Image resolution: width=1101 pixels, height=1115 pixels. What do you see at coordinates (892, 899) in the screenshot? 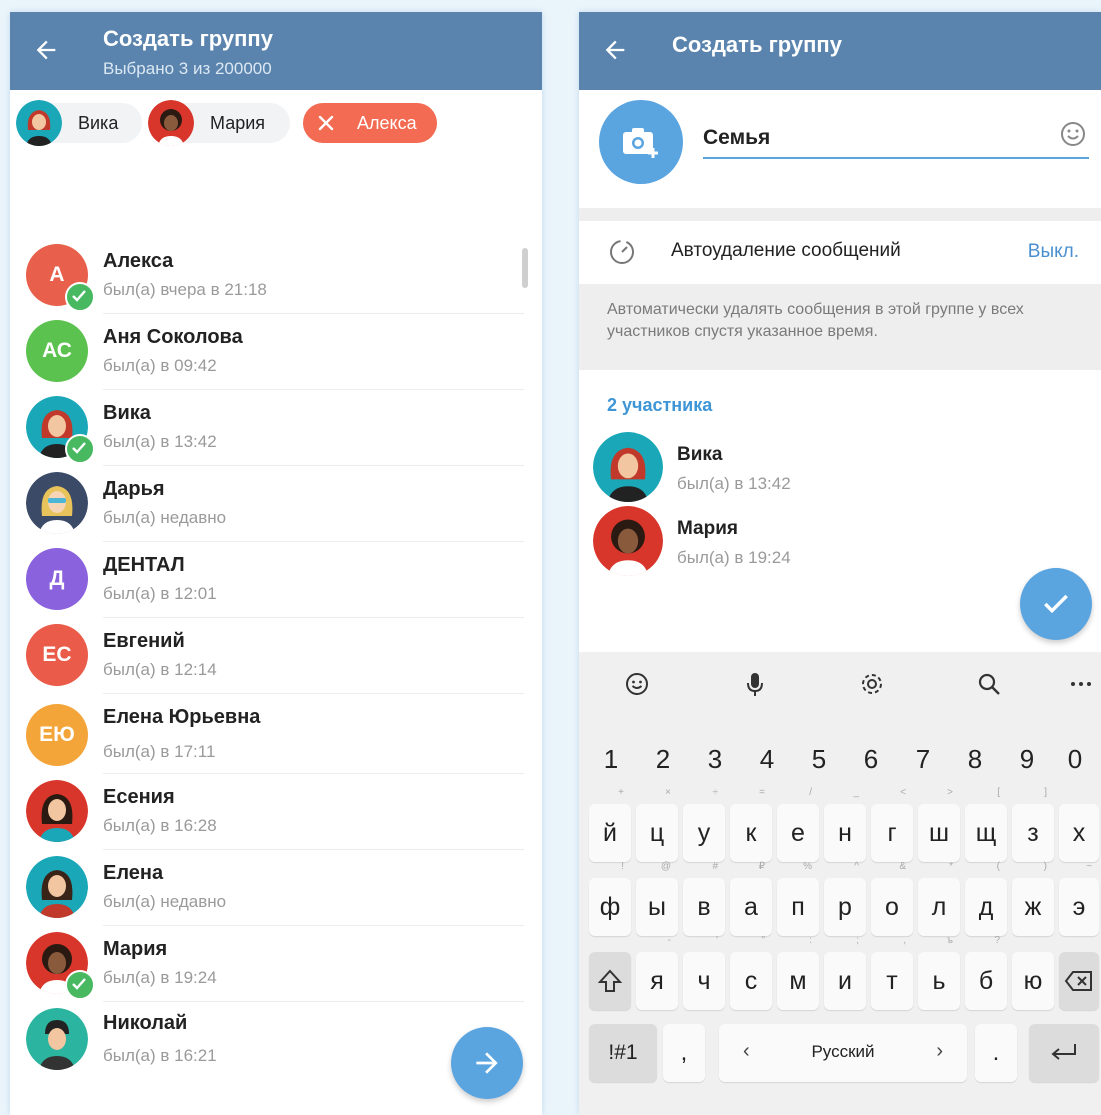
I see `key-о: & о` at bounding box center [892, 899].